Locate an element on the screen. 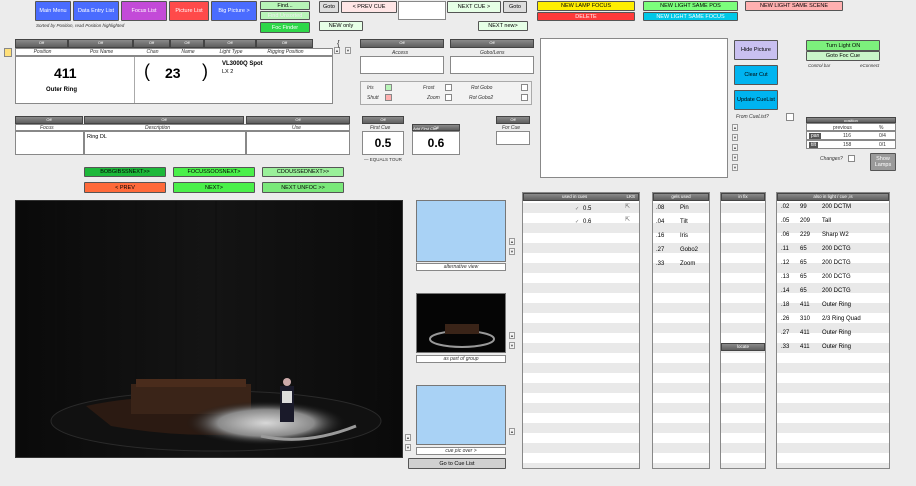  notes-arrow-1: ▲ is located at coordinates (735, 127).